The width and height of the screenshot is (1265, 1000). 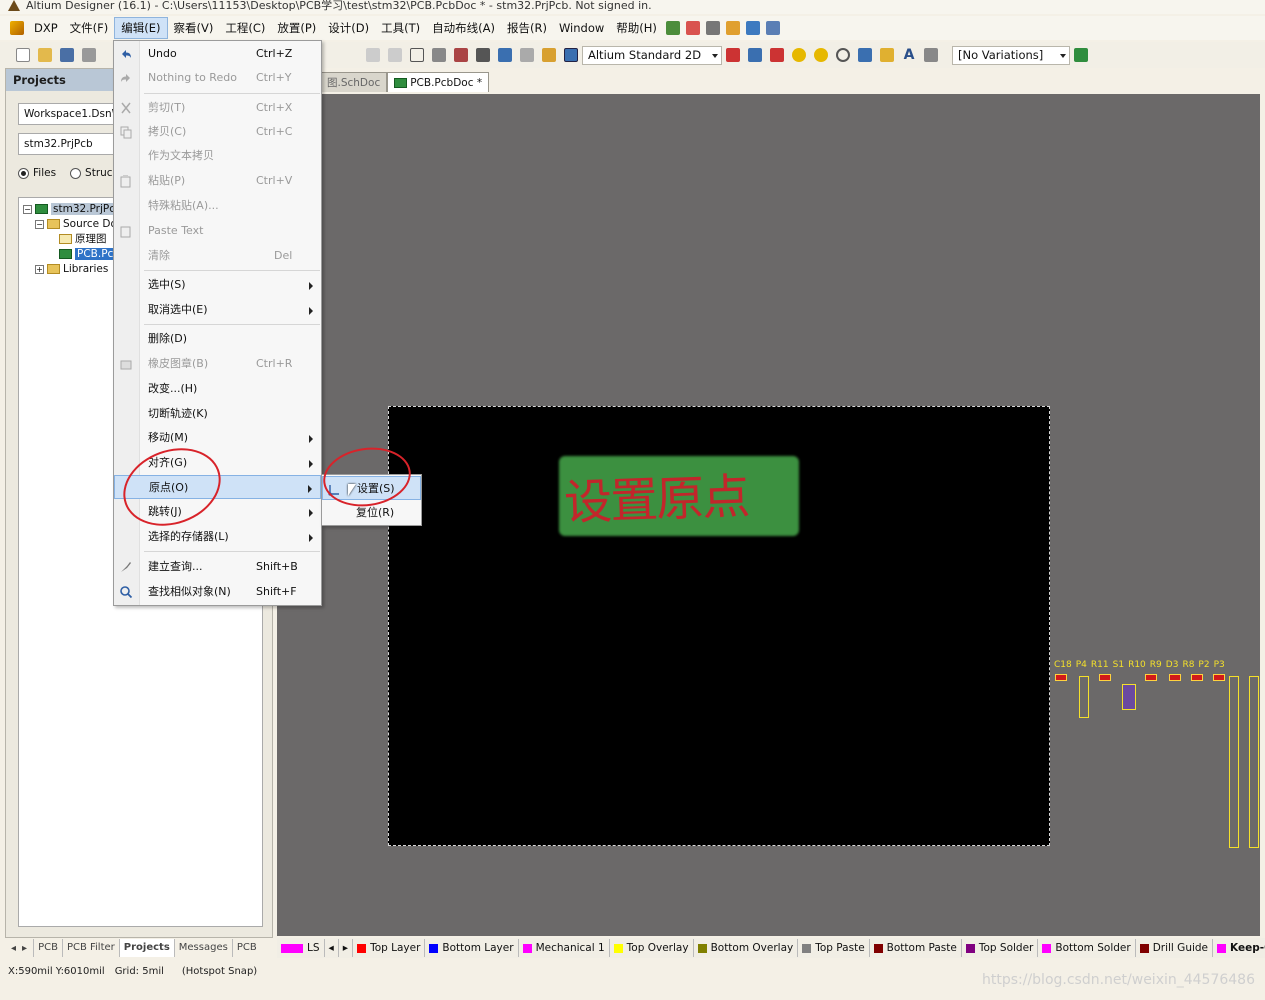 What do you see at coordinates (931, 55) in the screenshot?
I see `component-icon` at bounding box center [931, 55].